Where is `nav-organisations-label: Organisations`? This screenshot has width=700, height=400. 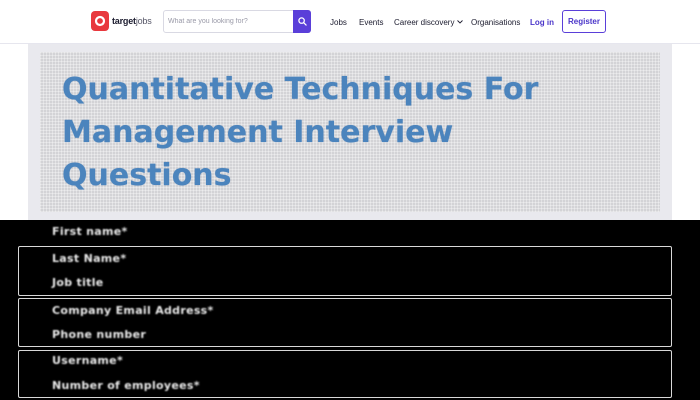 nav-organisations-label: Organisations is located at coordinates (496, 22).